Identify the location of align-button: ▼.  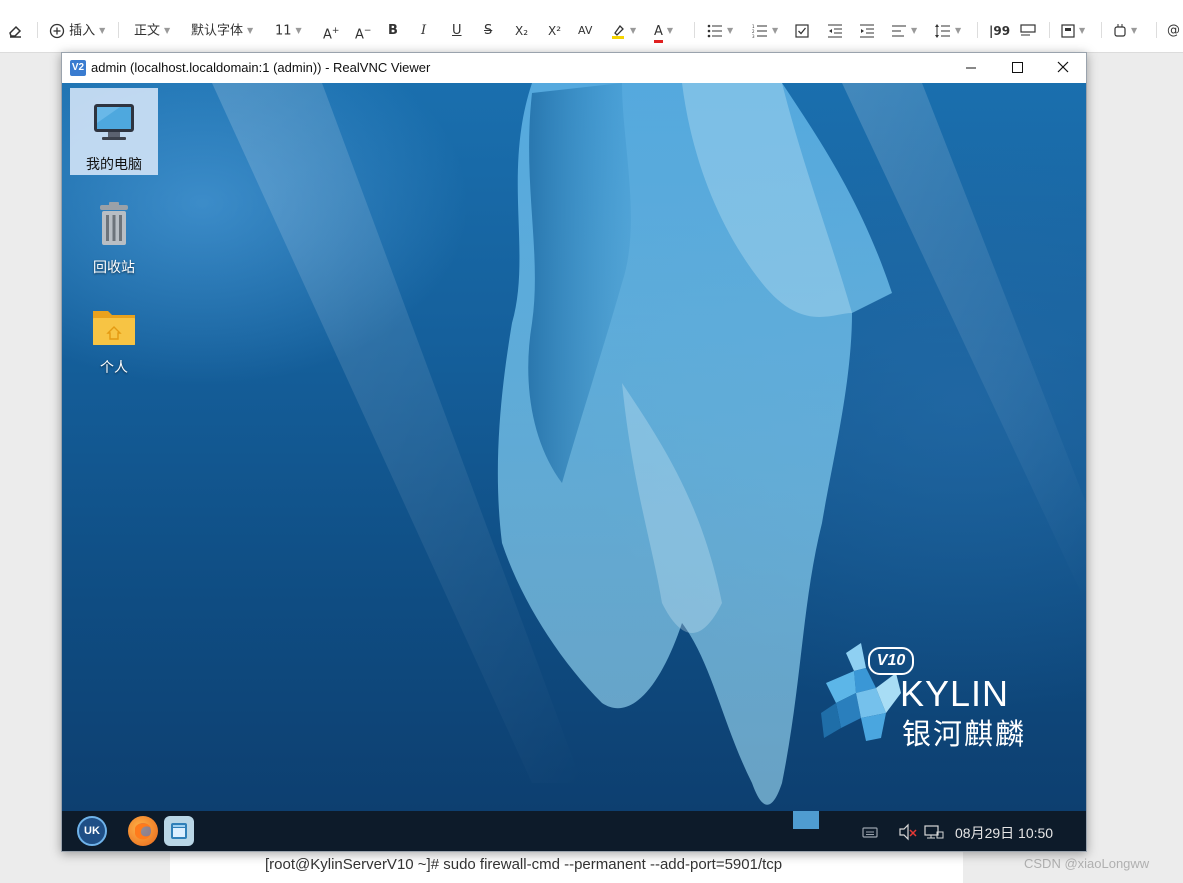
(904, 31).